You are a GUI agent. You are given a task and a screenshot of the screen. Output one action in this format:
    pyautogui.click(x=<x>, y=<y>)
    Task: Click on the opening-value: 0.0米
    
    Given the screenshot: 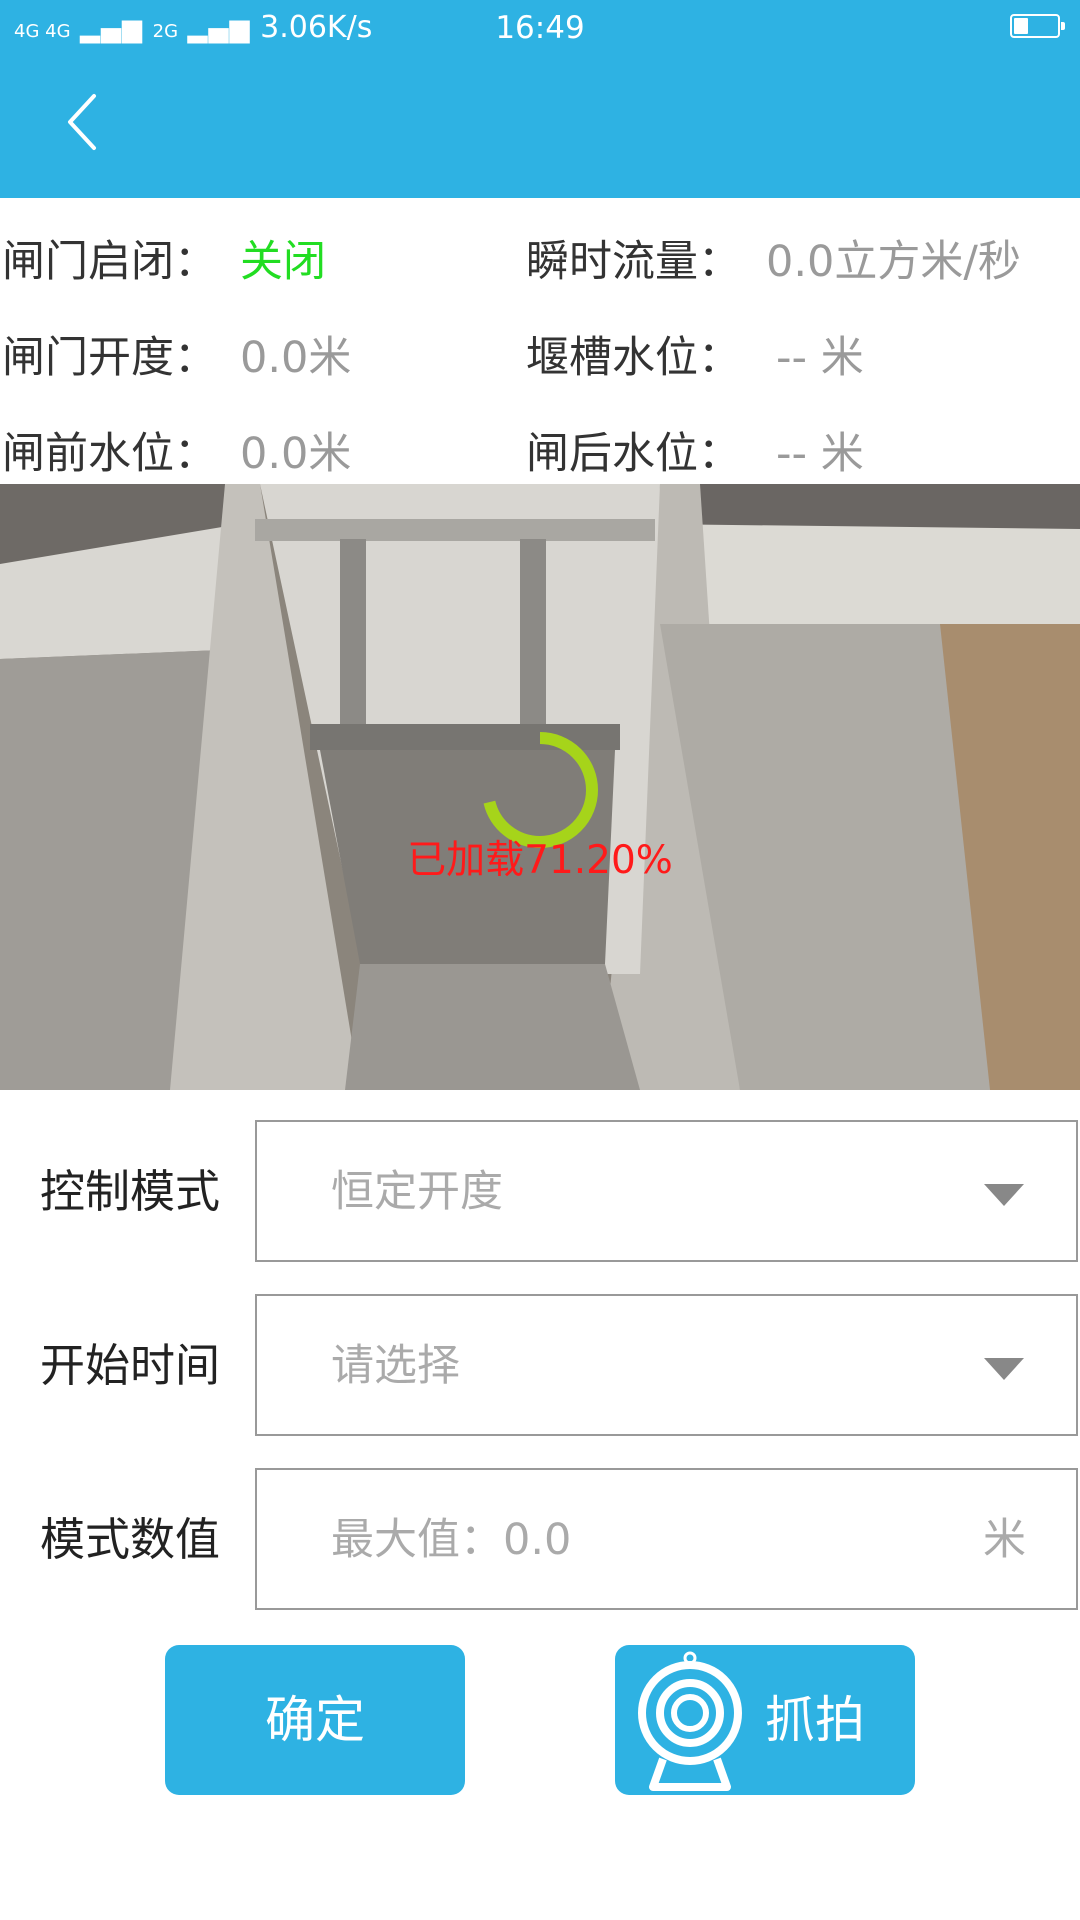 What is the action you would take?
    pyautogui.click(x=296, y=358)
    